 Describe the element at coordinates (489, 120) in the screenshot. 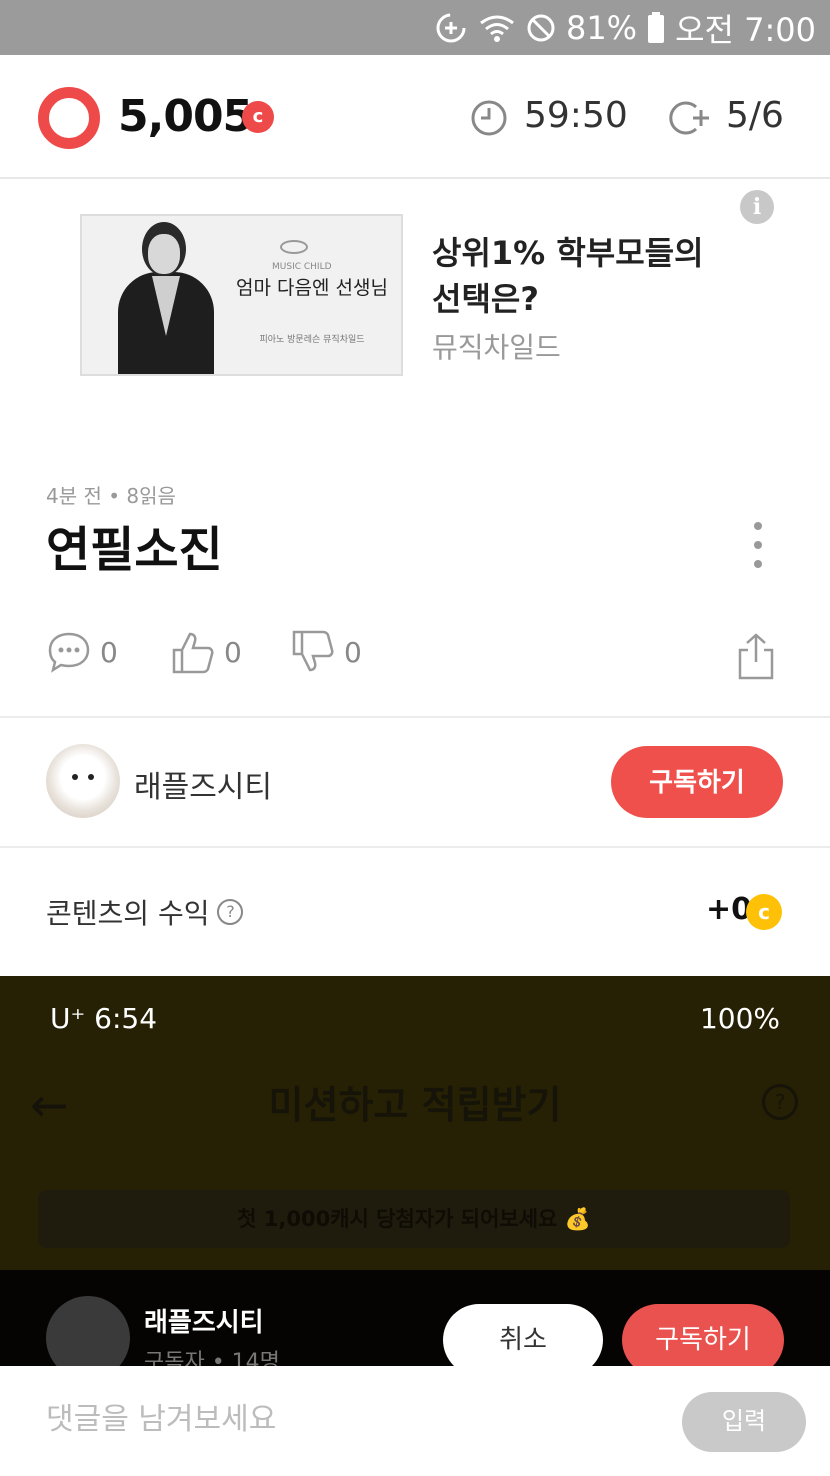

I see `clock-icon` at that location.